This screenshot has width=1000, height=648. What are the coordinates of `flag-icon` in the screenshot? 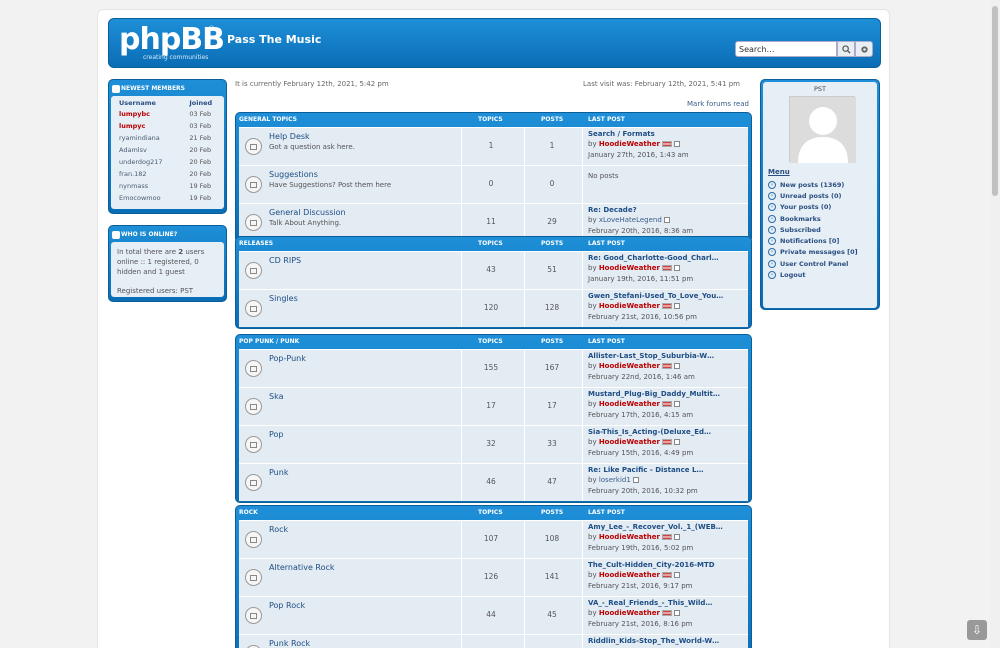 It's located at (666, 366).